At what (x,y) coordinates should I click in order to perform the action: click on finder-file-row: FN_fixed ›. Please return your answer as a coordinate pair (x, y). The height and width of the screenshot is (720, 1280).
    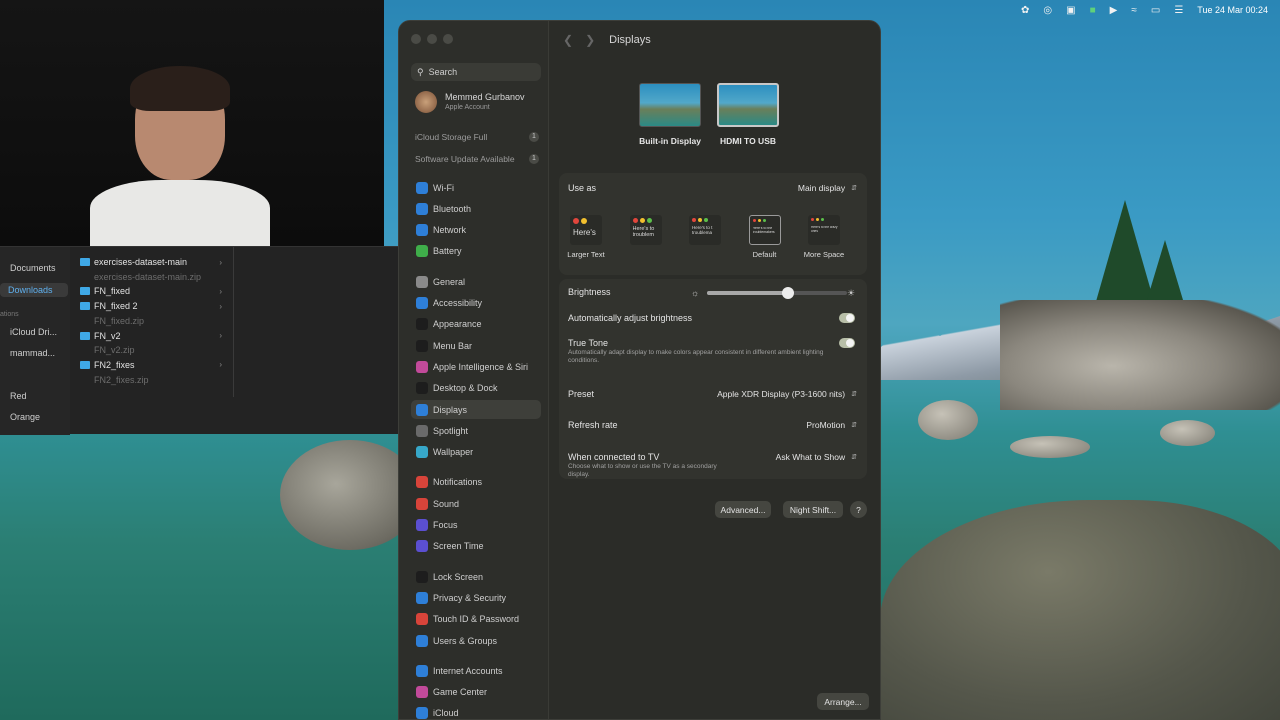
    Looking at the image, I should click on (155, 291).